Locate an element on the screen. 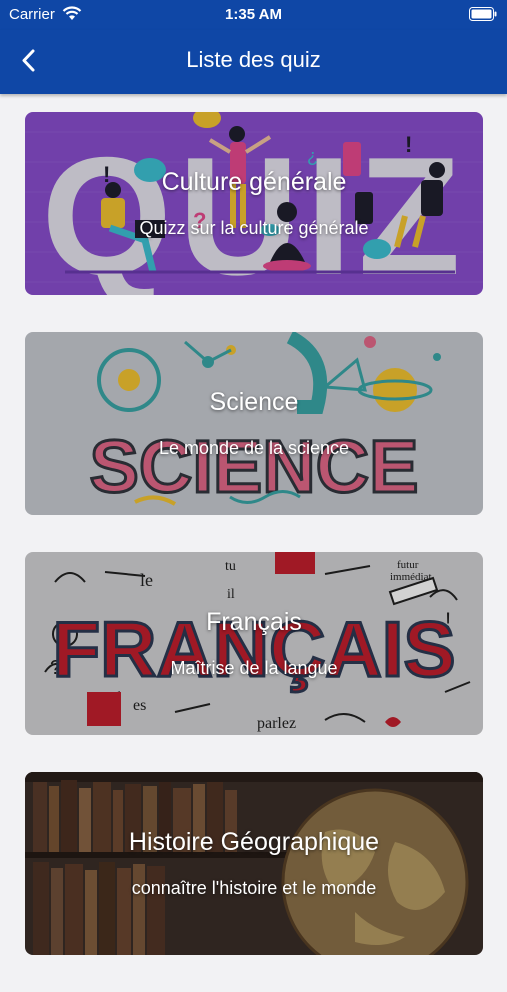 The width and height of the screenshot is (507, 992). quiz-title: Science is located at coordinates (254, 402).